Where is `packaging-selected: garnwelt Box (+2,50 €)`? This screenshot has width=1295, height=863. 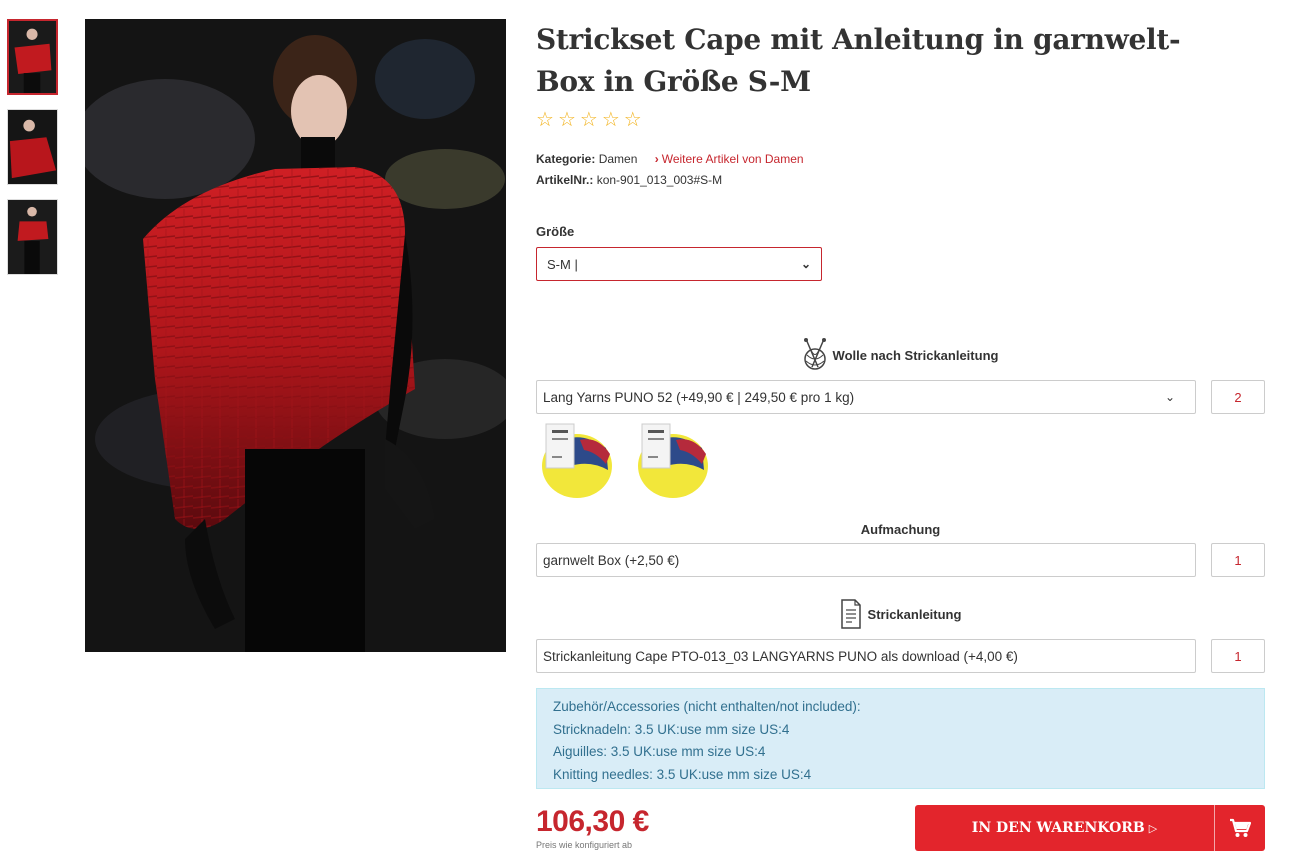 packaging-selected: garnwelt Box (+2,50 €) is located at coordinates (611, 560).